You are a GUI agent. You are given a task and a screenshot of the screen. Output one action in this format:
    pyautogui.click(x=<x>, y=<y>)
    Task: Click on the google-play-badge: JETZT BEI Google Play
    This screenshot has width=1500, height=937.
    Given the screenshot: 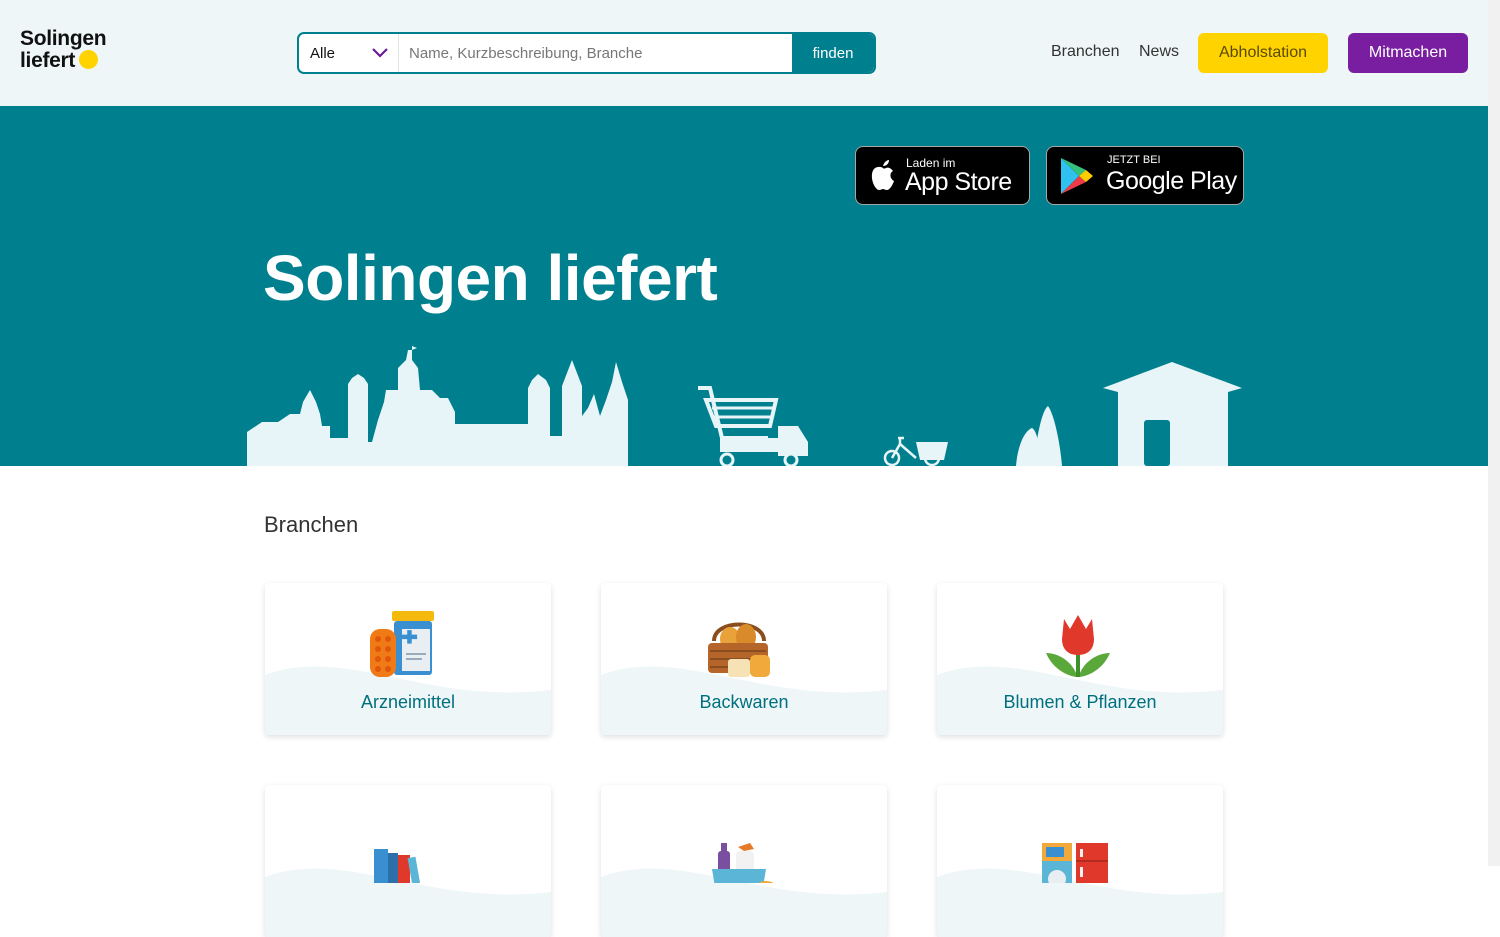 What is the action you would take?
    pyautogui.click(x=1145, y=175)
    